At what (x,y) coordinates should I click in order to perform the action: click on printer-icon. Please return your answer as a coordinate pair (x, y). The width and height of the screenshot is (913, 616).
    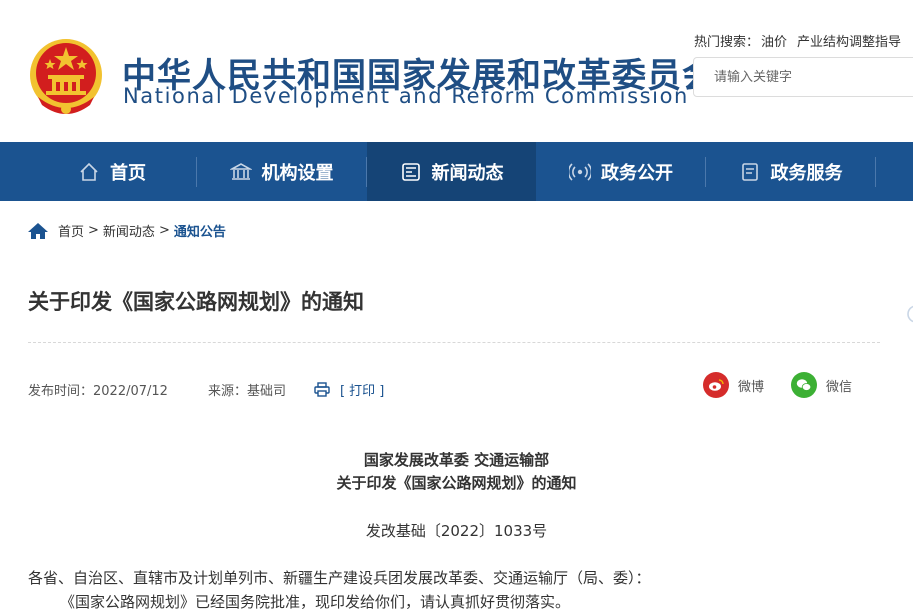
    Looking at the image, I should click on (322, 389).